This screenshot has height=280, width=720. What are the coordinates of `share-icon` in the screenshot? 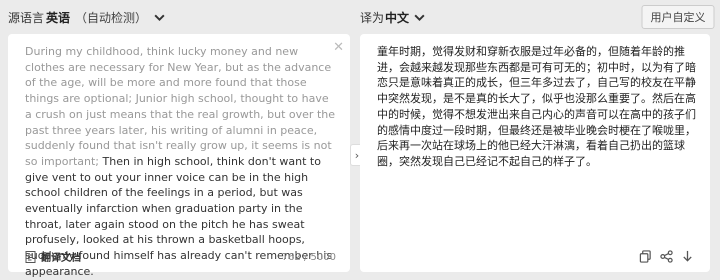 It's located at (666, 256).